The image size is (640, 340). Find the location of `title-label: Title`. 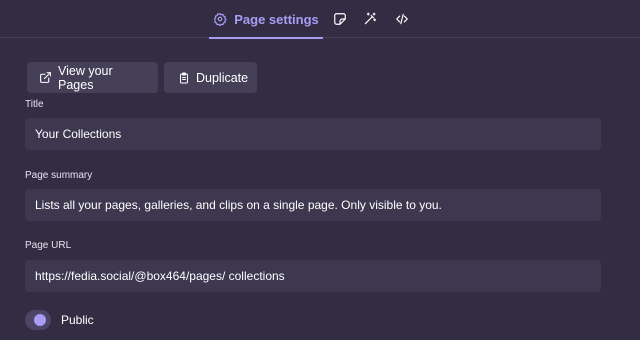

title-label: Title is located at coordinates (34, 104).